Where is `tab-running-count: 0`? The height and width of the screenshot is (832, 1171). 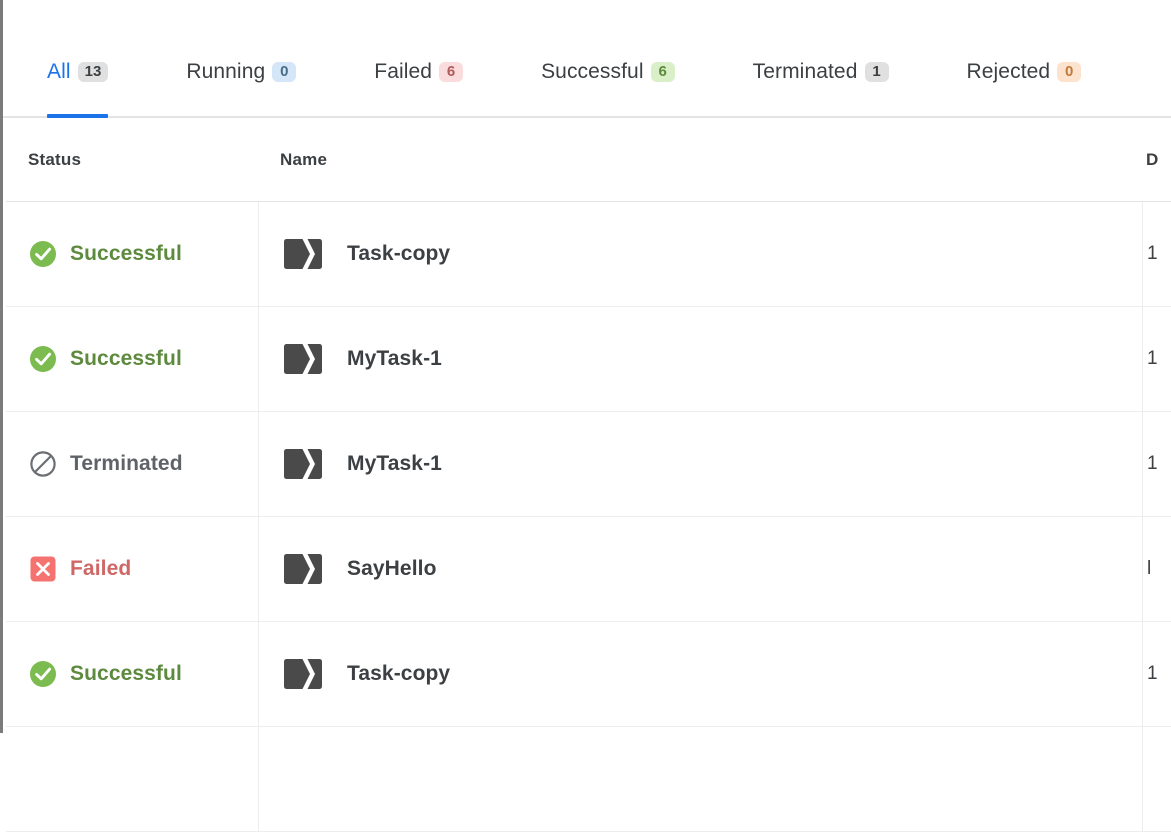 tab-running-count: 0 is located at coordinates (284, 72).